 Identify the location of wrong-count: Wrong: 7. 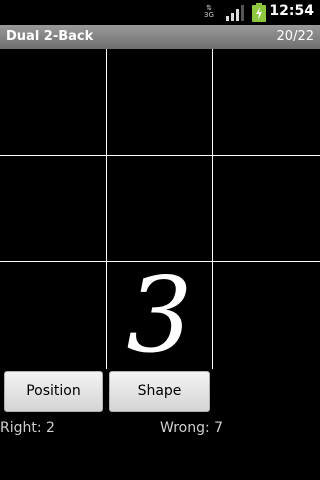
(192, 428).